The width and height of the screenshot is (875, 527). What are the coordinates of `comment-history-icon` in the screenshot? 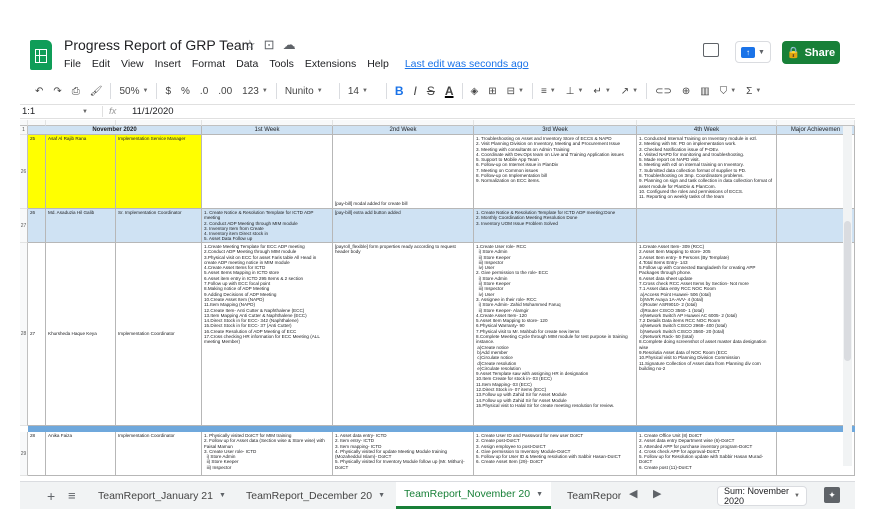 It's located at (711, 50).